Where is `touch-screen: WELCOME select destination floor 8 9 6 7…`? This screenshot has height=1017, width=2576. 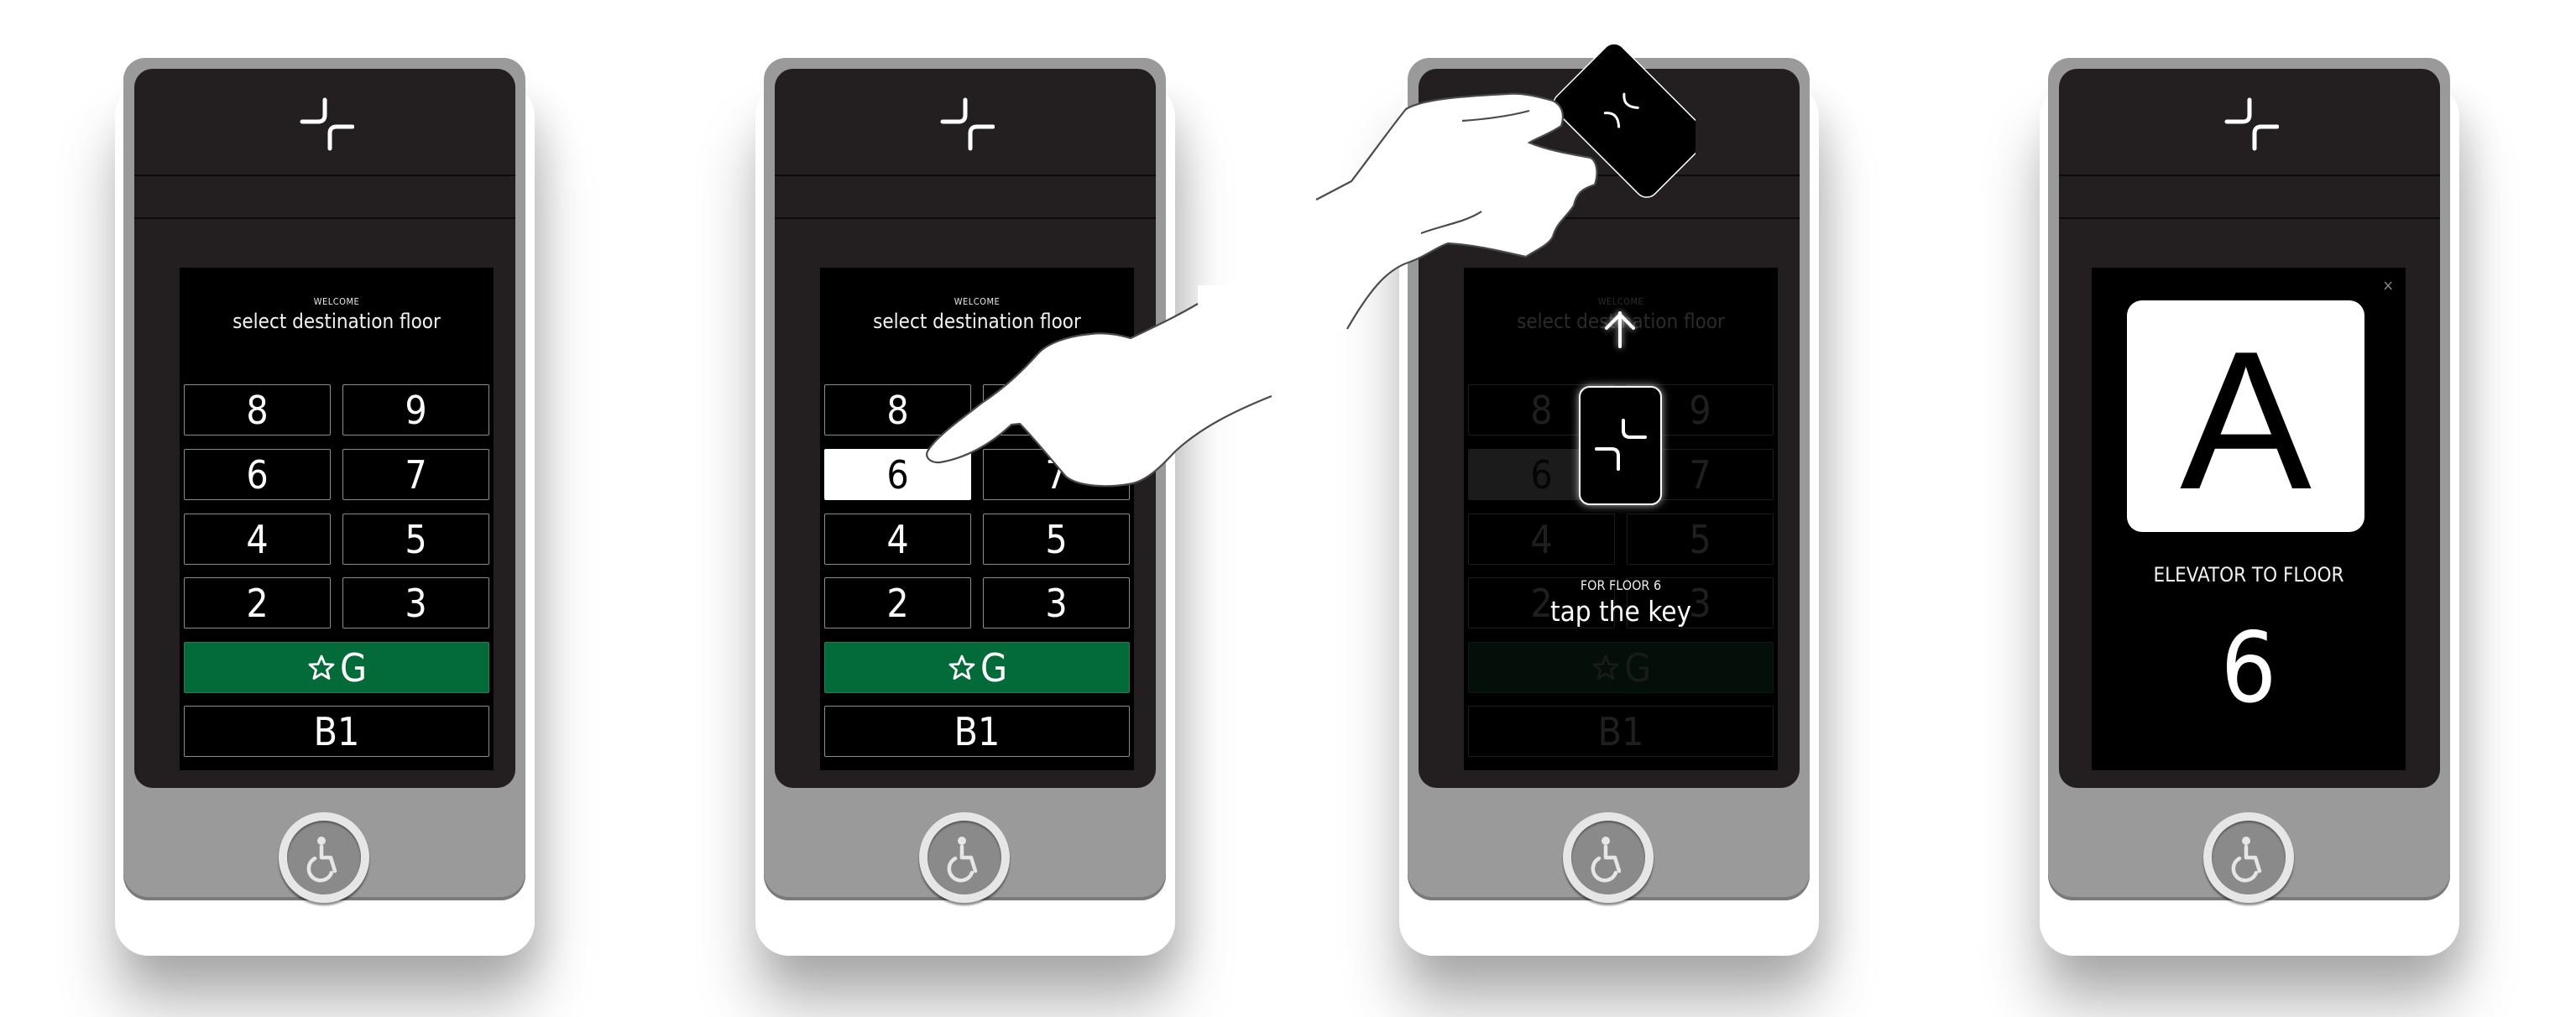 touch-screen: WELCOME select destination floor 8 9 6 7… is located at coordinates (337, 519).